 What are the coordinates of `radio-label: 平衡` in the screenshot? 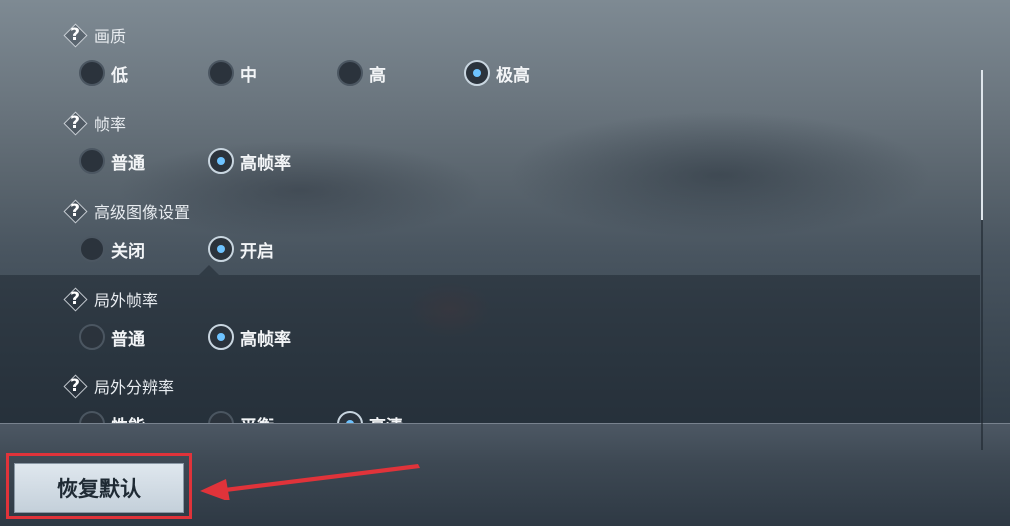 It's located at (257, 418).